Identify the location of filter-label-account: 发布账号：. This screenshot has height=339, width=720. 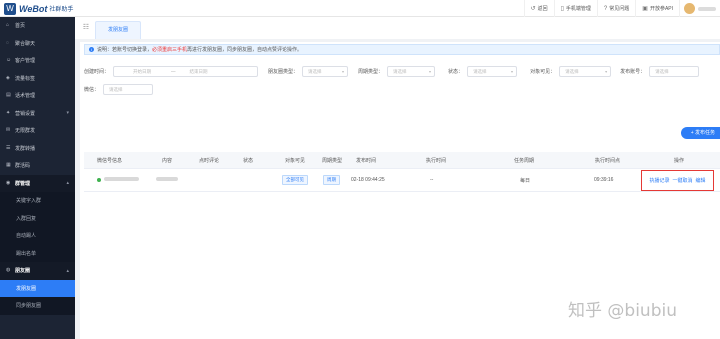
(633, 72).